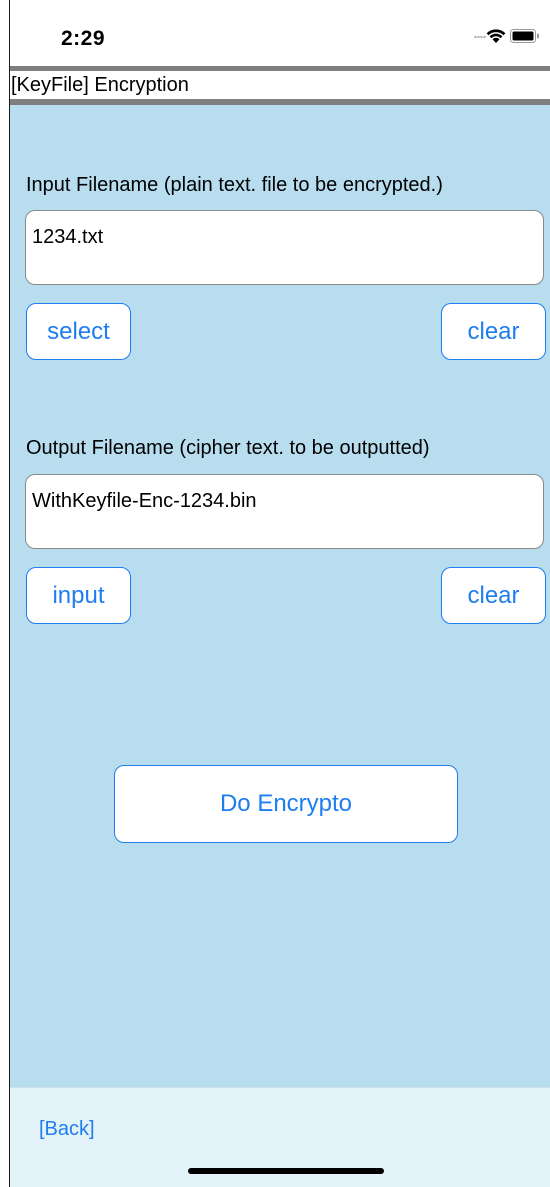  Describe the element at coordinates (524, 36) in the screenshot. I see `battery-icon` at that location.